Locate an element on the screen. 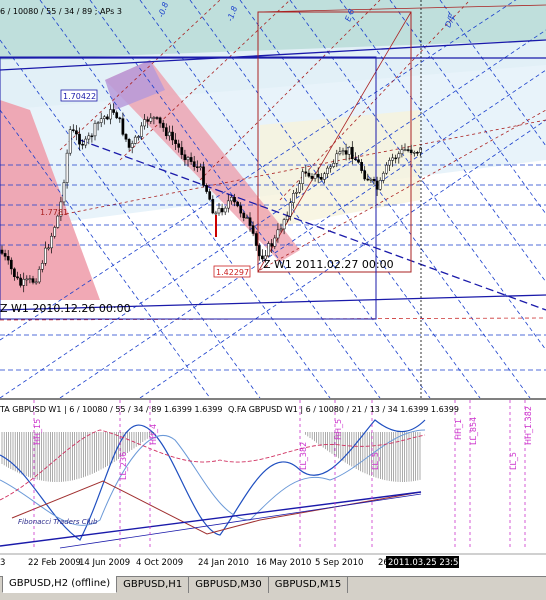 Image resolution: width=546 pixels, height=600 pixels. tab-gbpusd-h1: GBPUSD,H1 is located at coordinates (153, 585).